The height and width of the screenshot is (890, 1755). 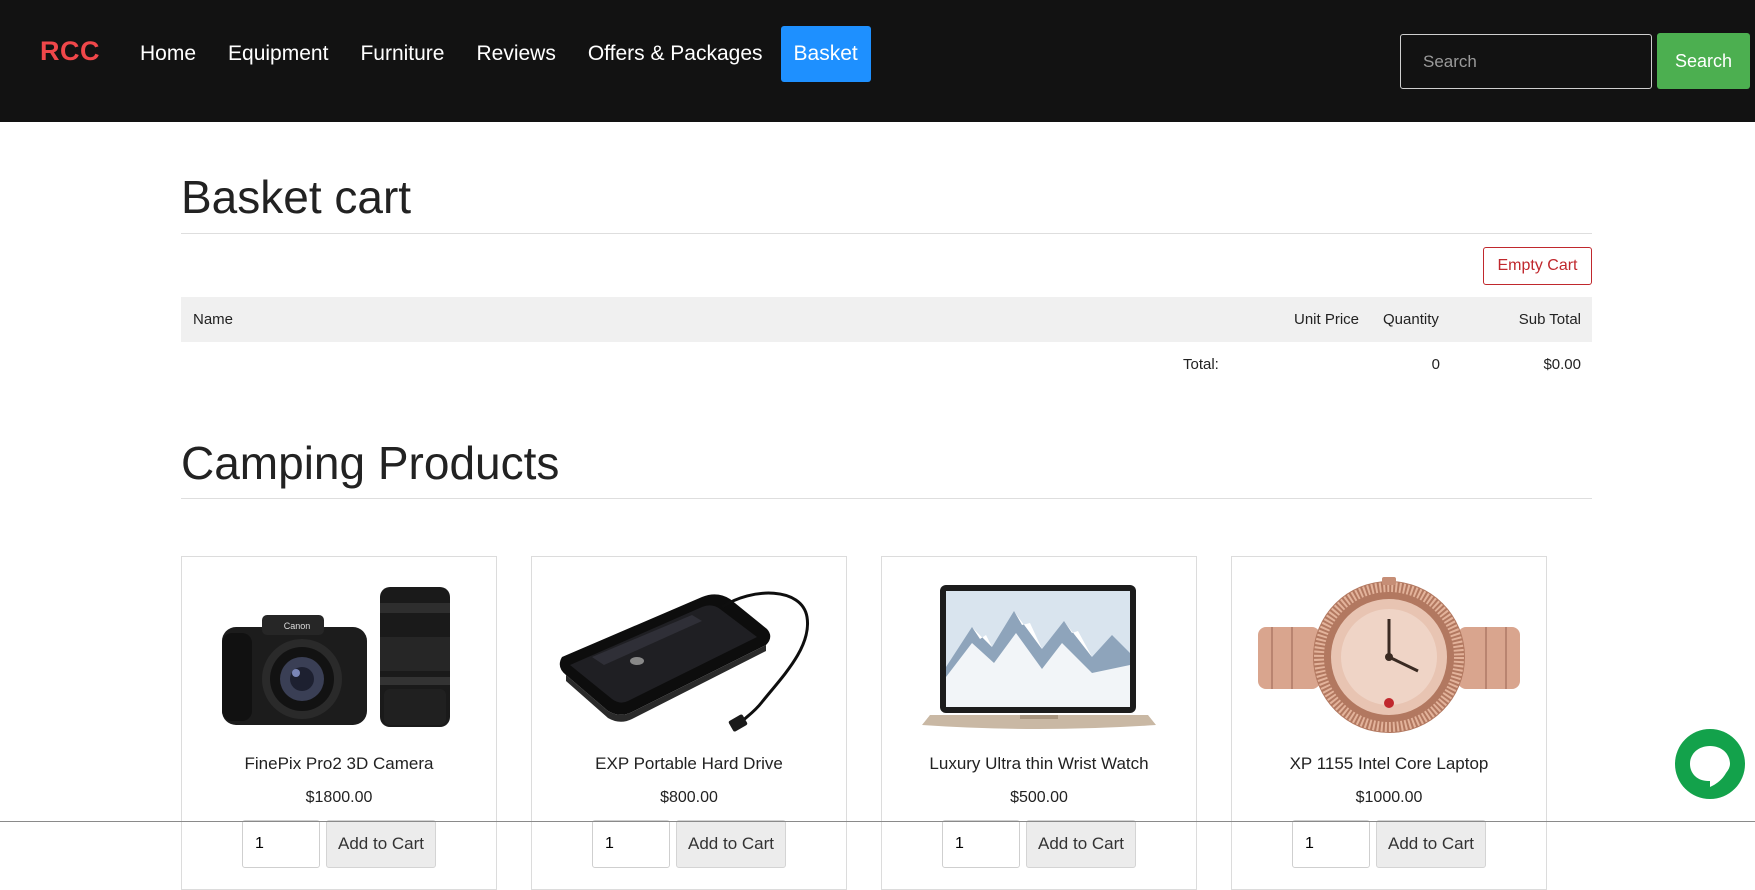 I want to click on column-header-quantity: Quantity, so click(x=1411, y=319).